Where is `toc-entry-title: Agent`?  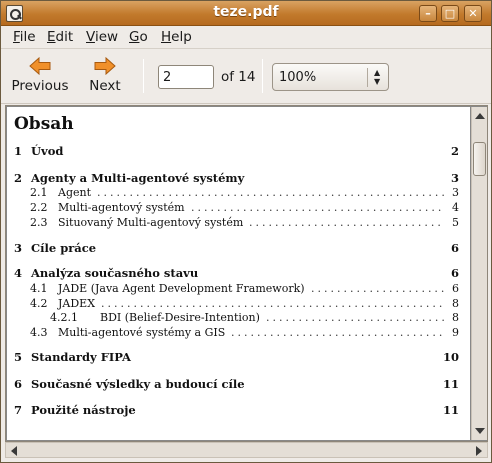
toc-entry-title: Agent is located at coordinates (74, 192).